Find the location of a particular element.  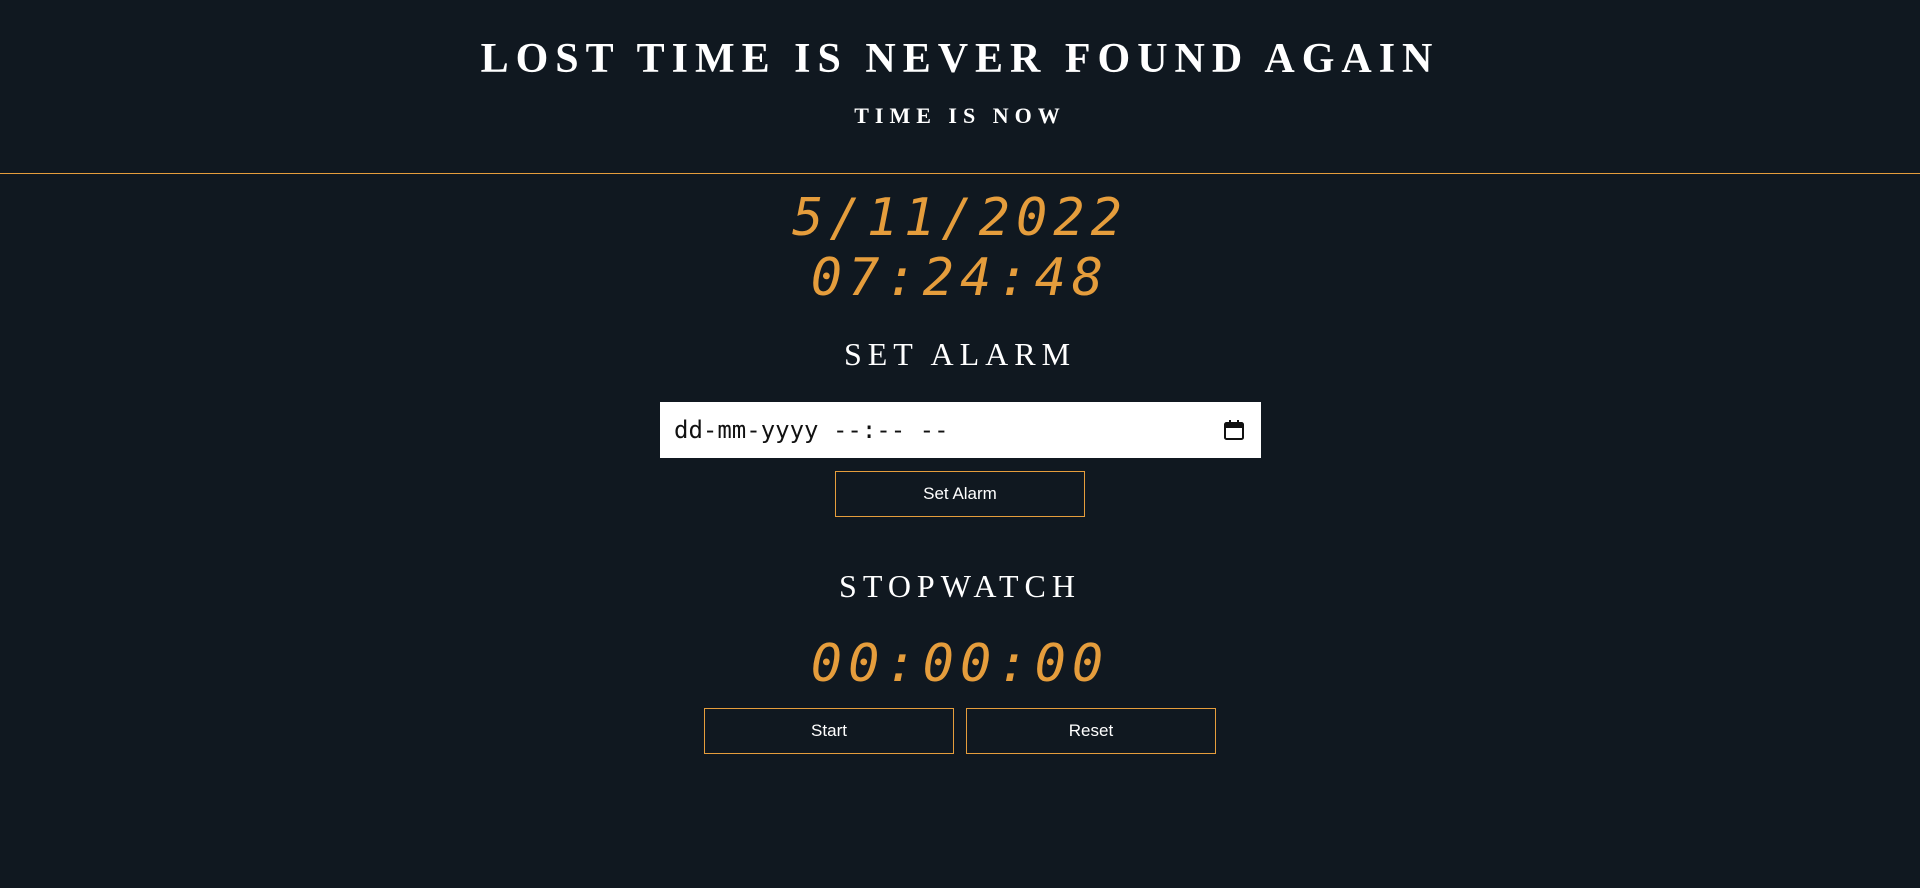

set-alarm-button: Set Alarm is located at coordinates (960, 494).